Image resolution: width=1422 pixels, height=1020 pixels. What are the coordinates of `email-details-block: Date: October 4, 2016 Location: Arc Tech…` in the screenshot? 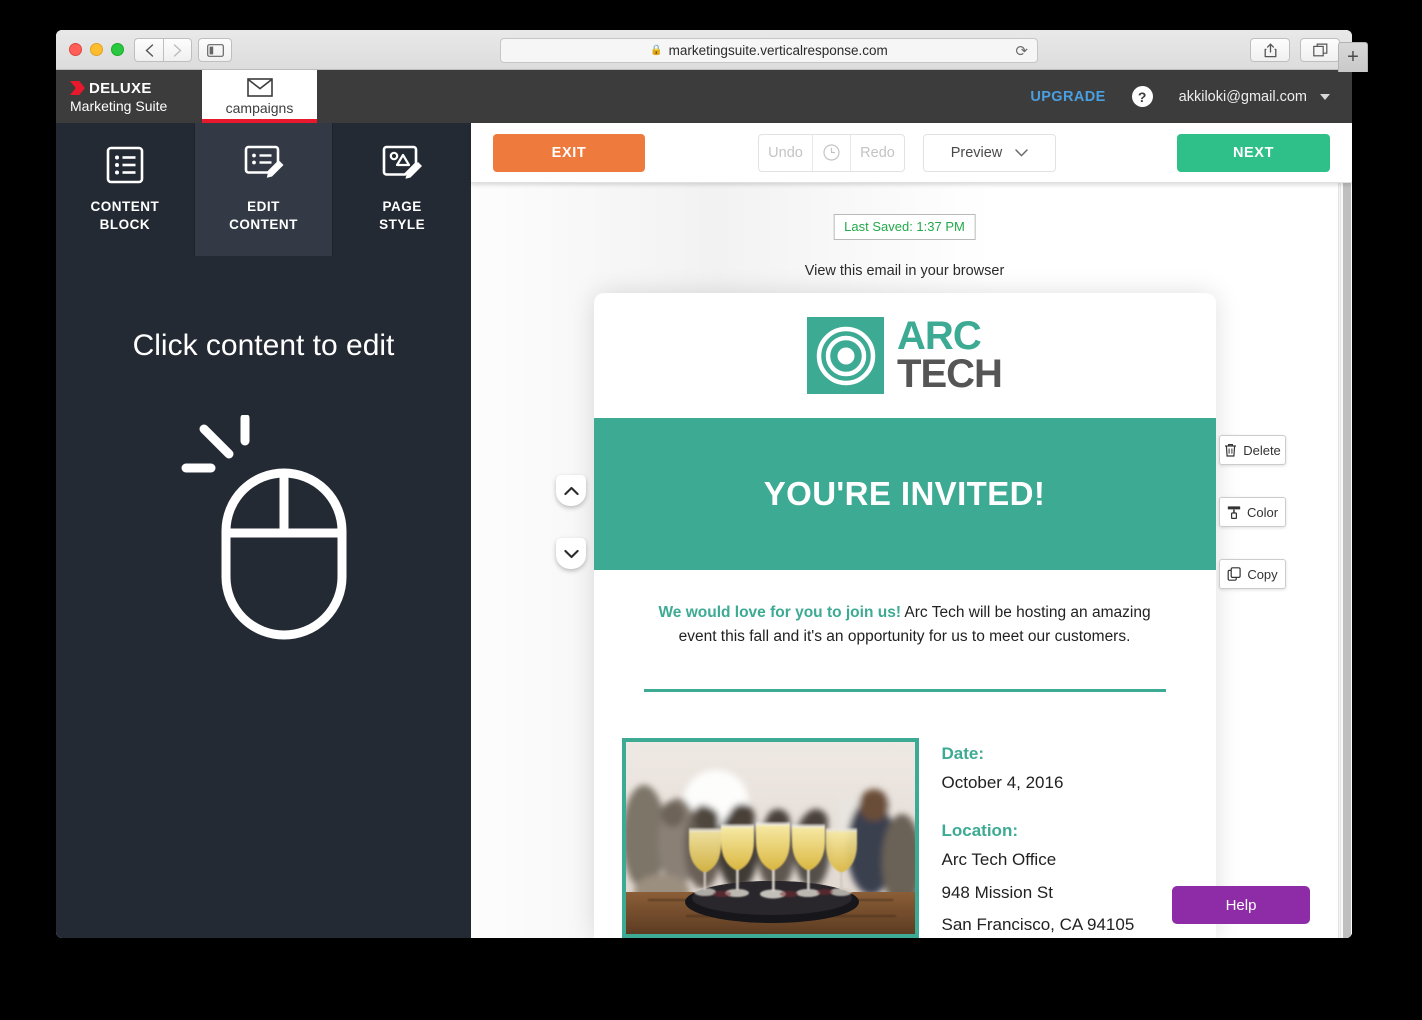 It's located at (905, 815).